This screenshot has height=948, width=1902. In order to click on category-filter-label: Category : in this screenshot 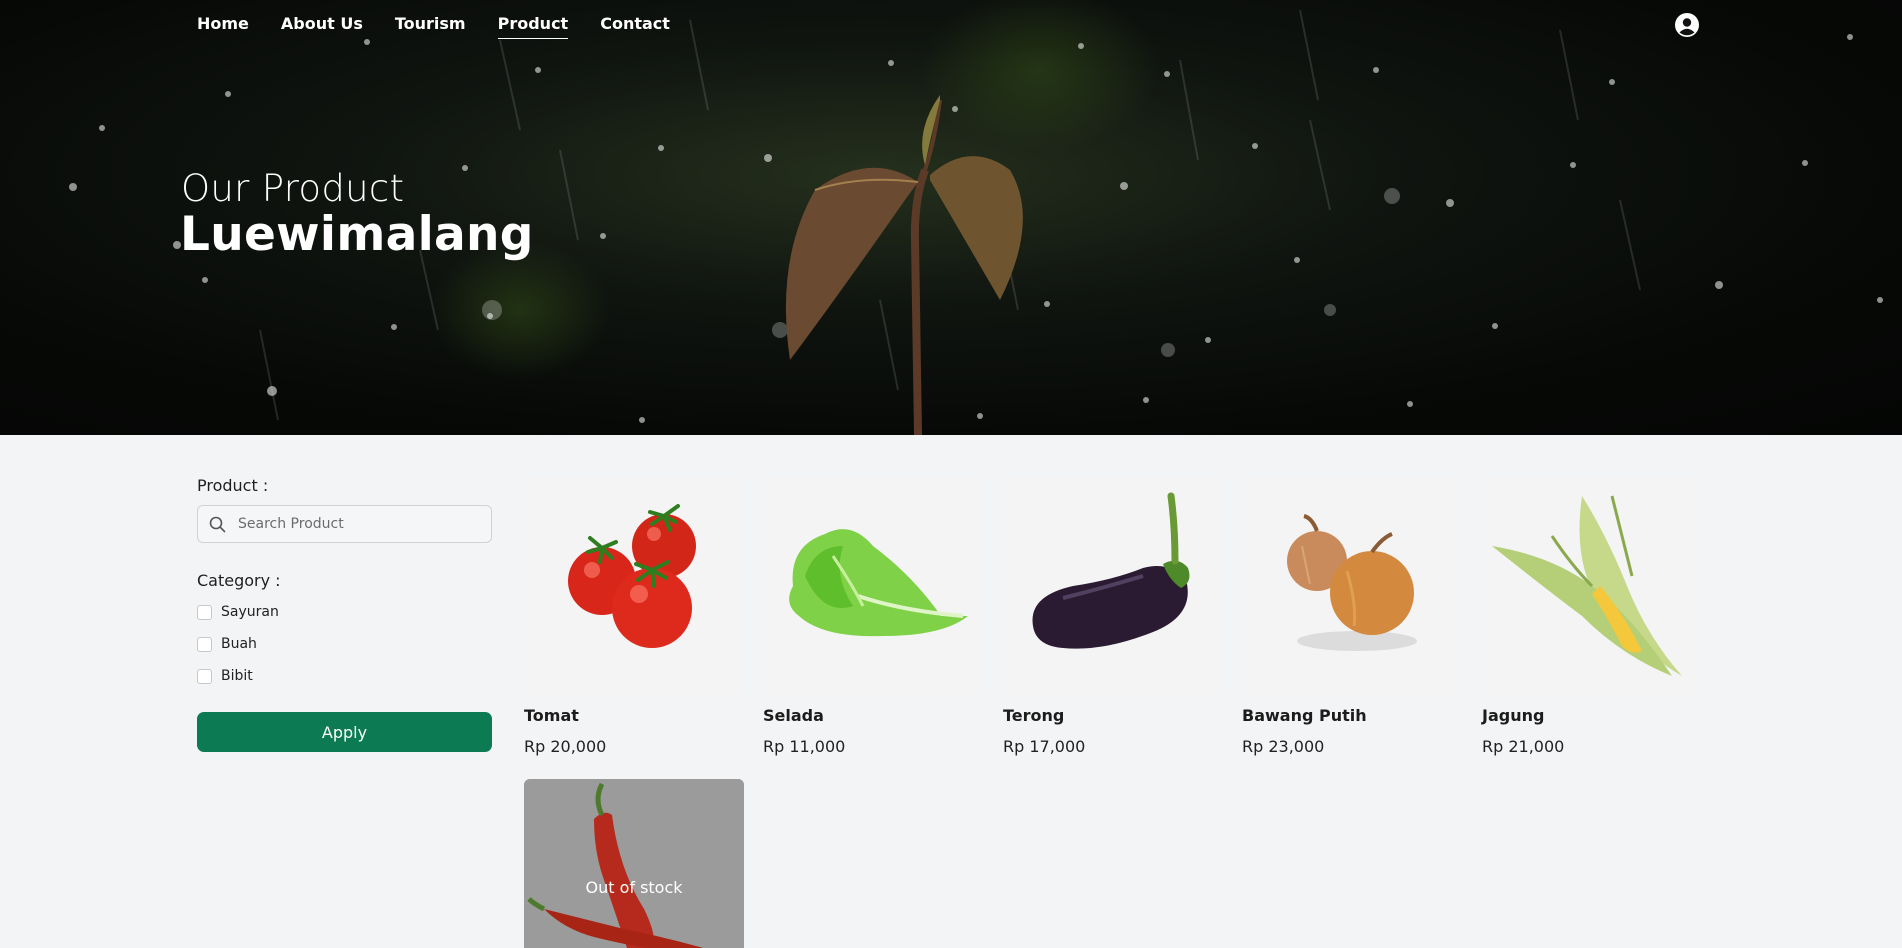, I will do `click(239, 580)`.